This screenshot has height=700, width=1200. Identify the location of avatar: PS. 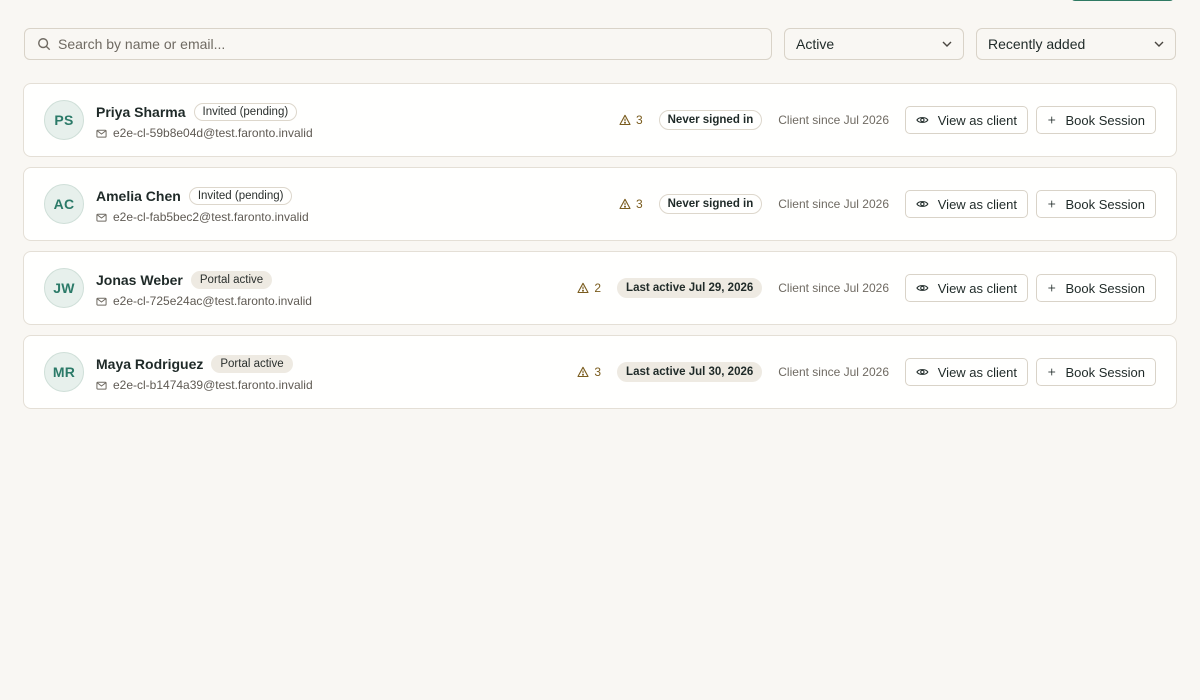
(64, 120).